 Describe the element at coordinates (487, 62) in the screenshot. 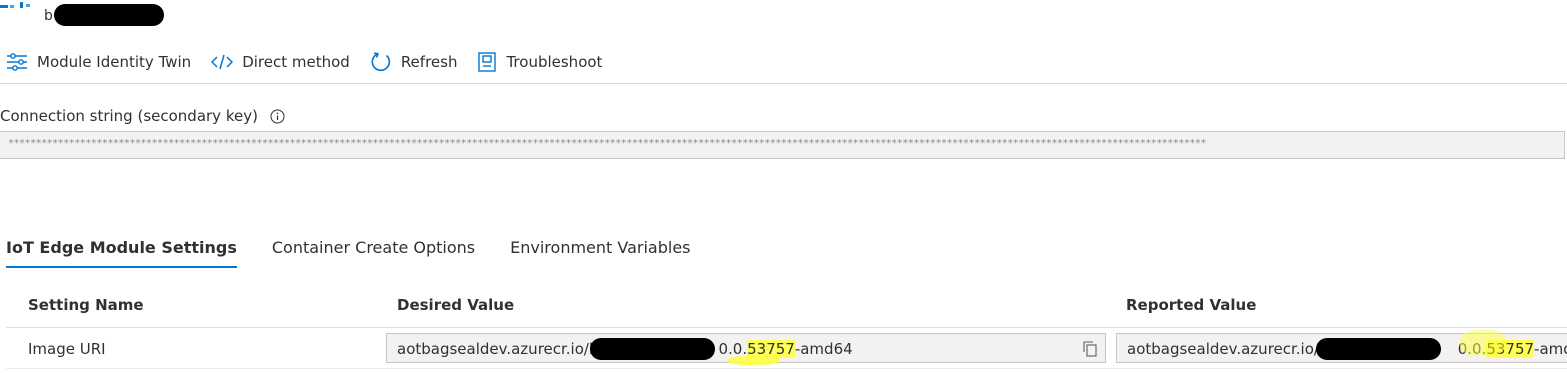

I see `troubleshoot-icon` at that location.